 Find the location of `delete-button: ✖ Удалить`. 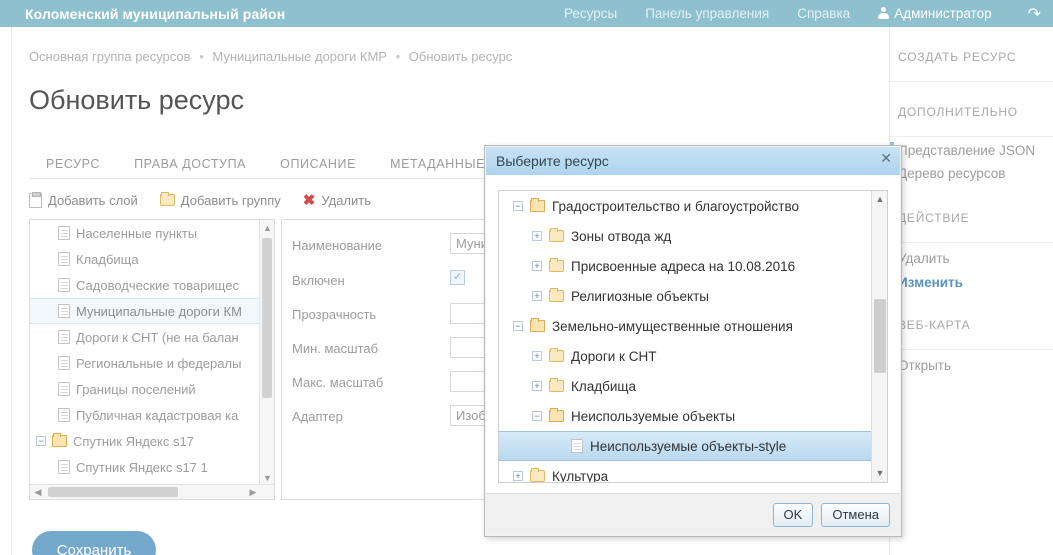

delete-button: ✖ Удалить is located at coordinates (337, 200).